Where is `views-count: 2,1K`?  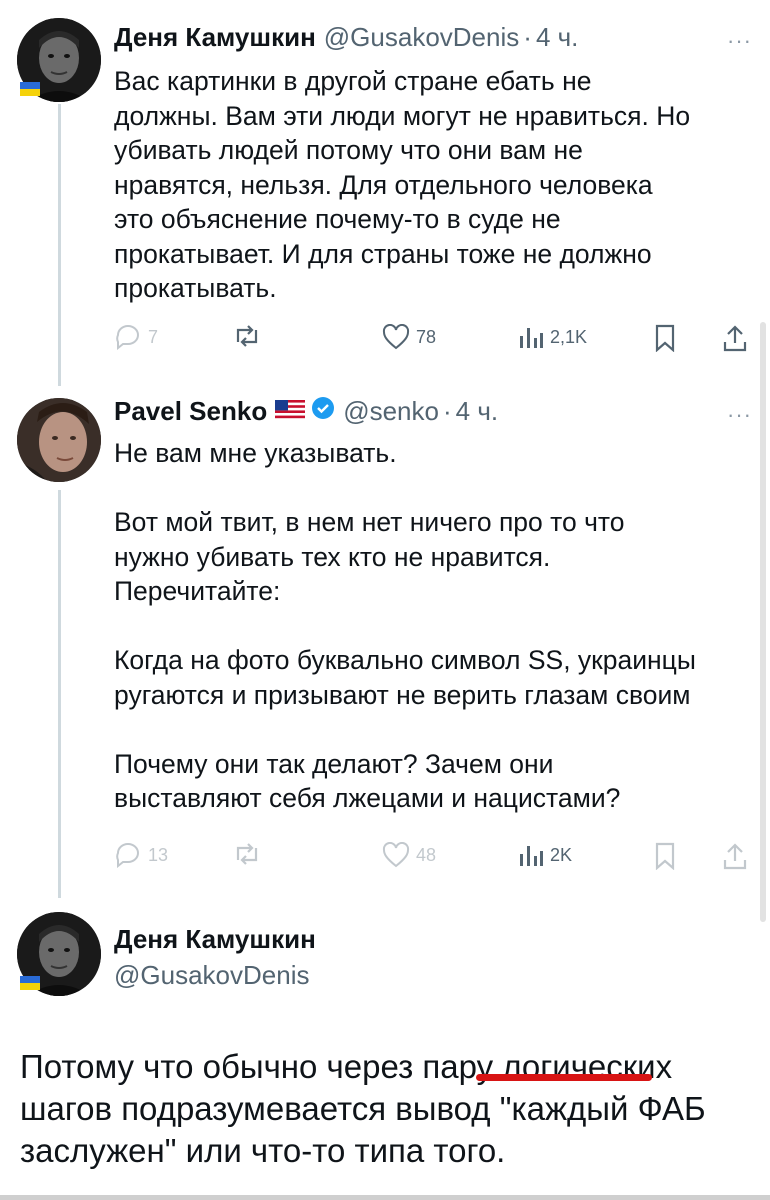 views-count: 2,1K is located at coordinates (569, 336).